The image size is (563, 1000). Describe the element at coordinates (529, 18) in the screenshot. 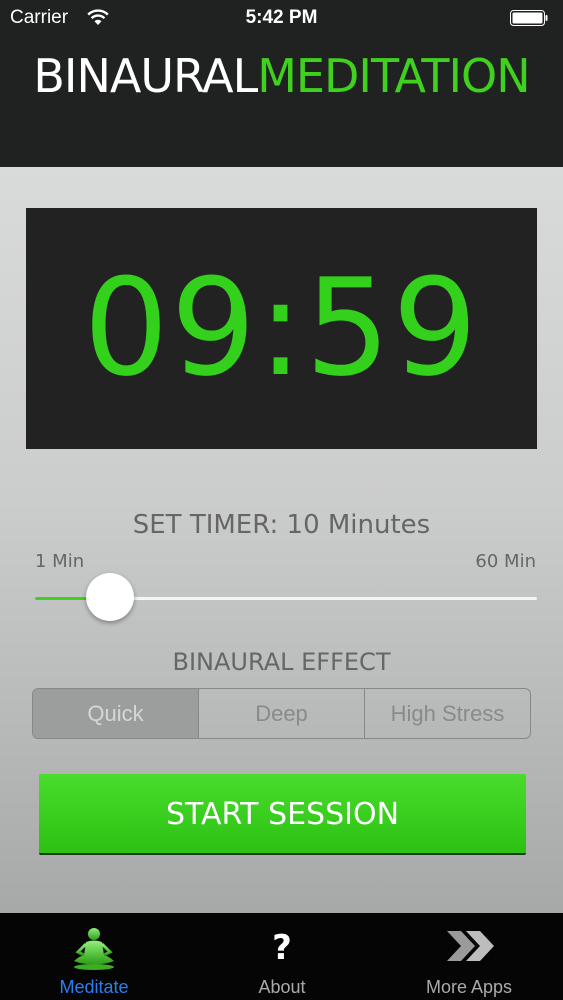

I see `battery-icon` at that location.